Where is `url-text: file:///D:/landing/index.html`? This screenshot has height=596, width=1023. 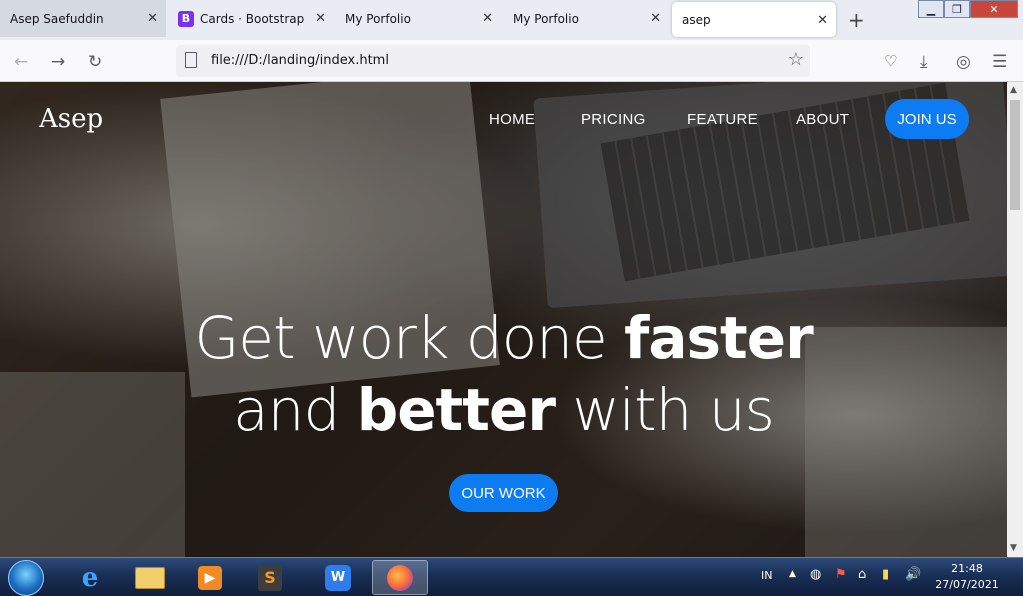 url-text: file:///D:/landing/index.html is located at coordinates (300, 60).